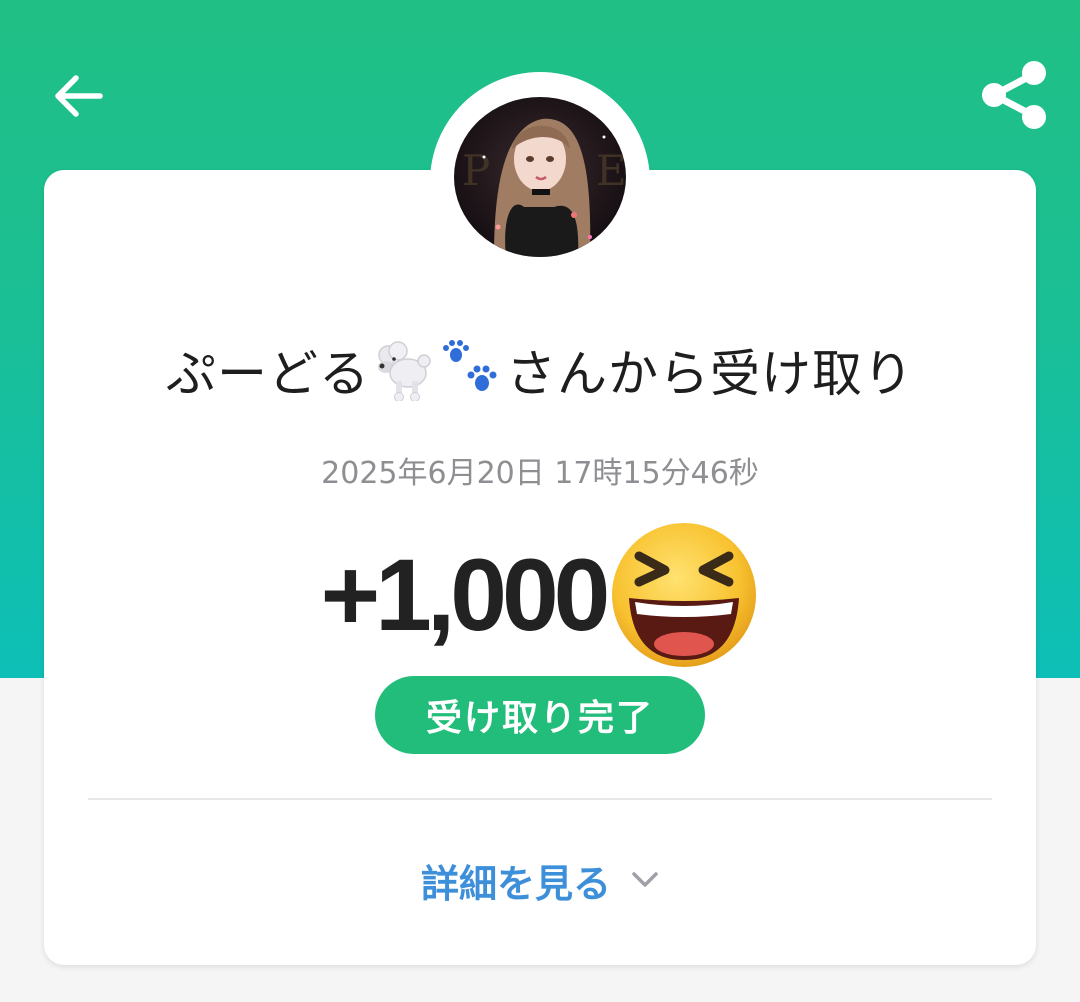 This screenshot has width=1080, height=1002. Describe the element at coordinates (645, 880) in the screenshot. I see `chevron-down-icon` at that location.